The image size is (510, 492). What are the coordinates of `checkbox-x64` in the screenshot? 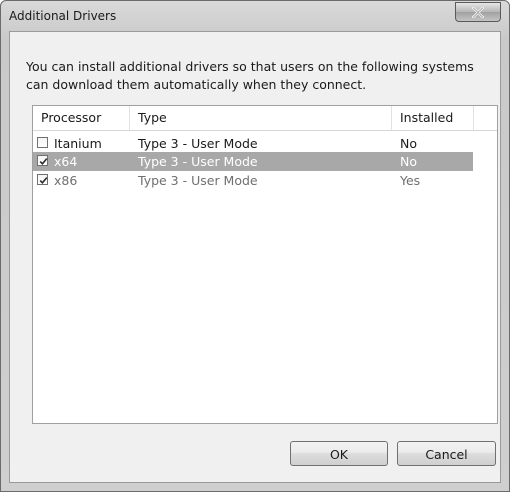 It's located at (42, 160).